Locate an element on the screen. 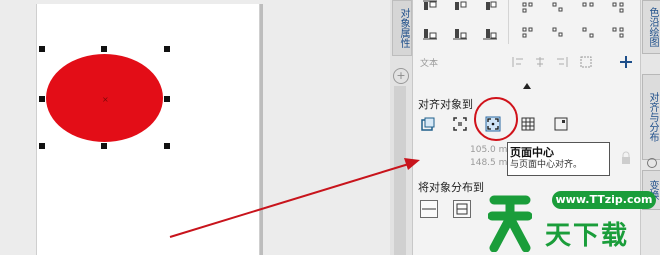 Image resolution: width=660 pixels, height=255 pixels. distribute-center-icon is located at coordinates (558, 8).